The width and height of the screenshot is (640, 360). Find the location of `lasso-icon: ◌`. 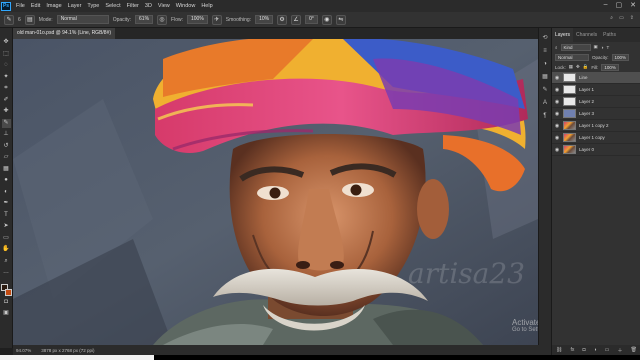

lasso-icon: ◌ is located at coordinates (6, 66).